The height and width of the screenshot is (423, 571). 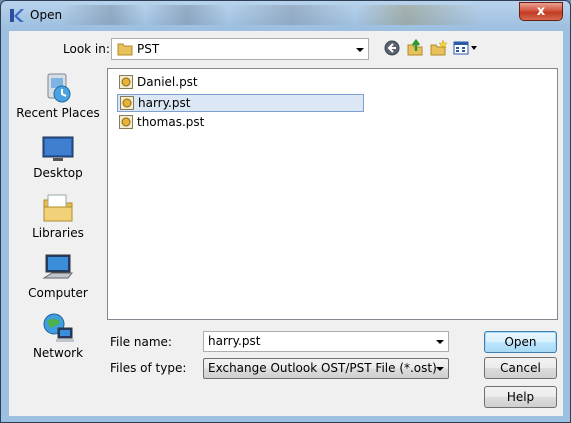 I want to click on close-icon: x, so click(x=541, y=11).